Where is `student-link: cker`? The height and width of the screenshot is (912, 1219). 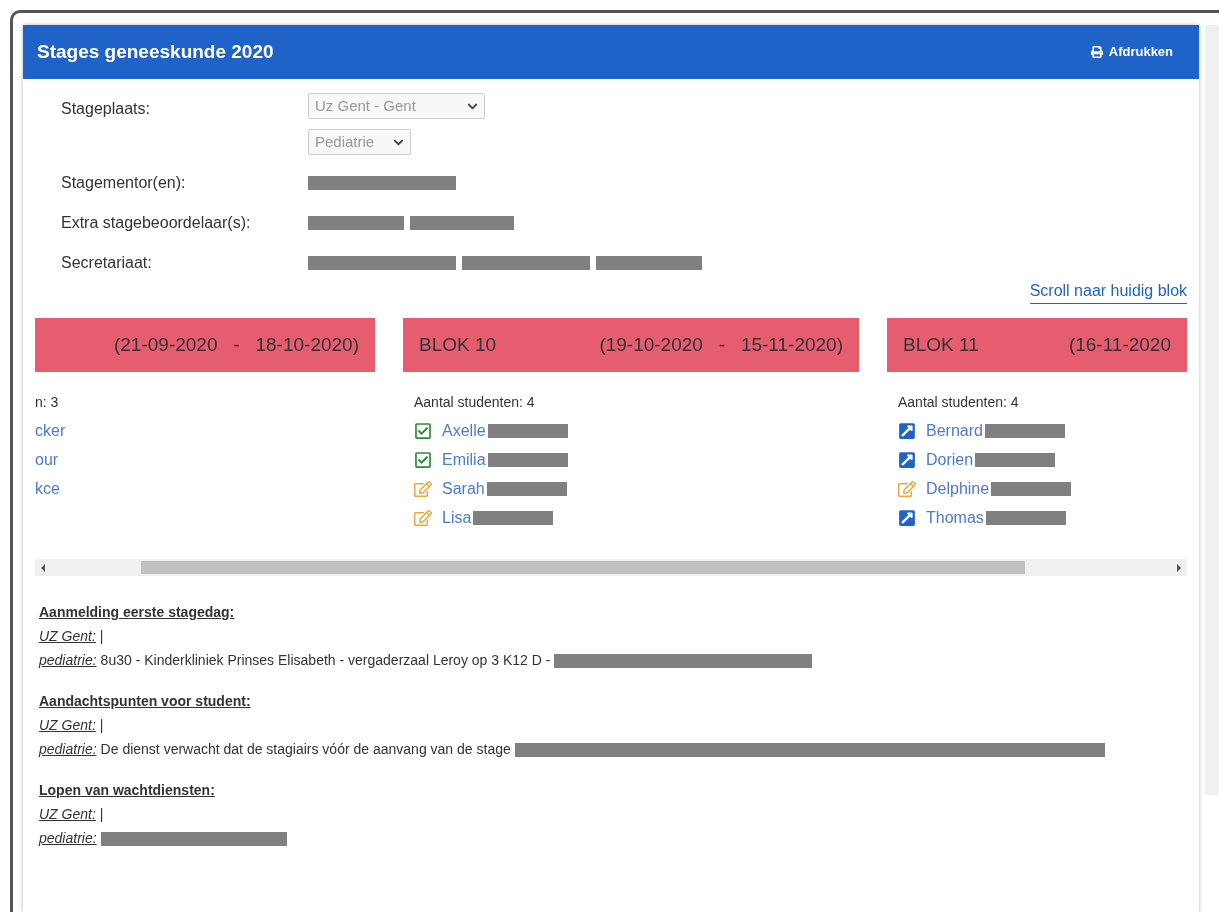
student-link: cker is located at coordinates (50, 430).